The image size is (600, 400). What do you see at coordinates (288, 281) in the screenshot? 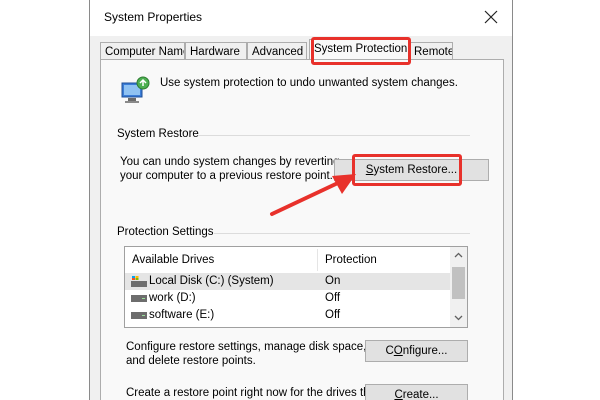
I see `table-row: Local Disk (C:) (System) On` at bounding box center [288, 281].